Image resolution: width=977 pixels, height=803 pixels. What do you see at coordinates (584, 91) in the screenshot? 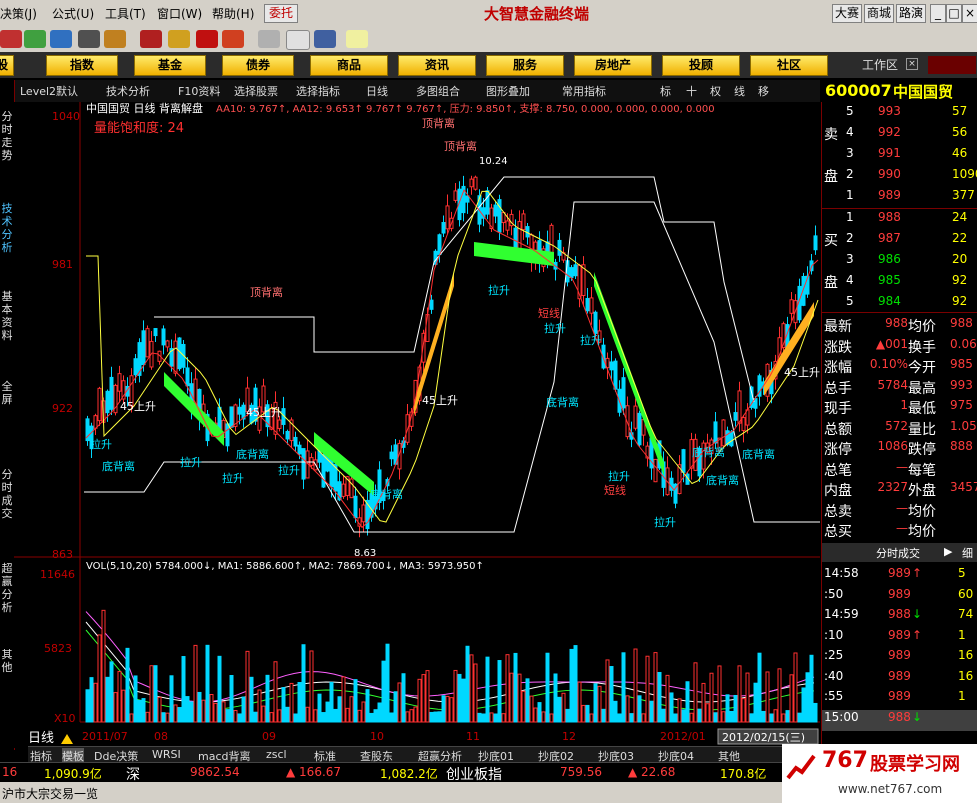
I see `common-indicator-menu: 常用指标` at bounding box center [584, 91].